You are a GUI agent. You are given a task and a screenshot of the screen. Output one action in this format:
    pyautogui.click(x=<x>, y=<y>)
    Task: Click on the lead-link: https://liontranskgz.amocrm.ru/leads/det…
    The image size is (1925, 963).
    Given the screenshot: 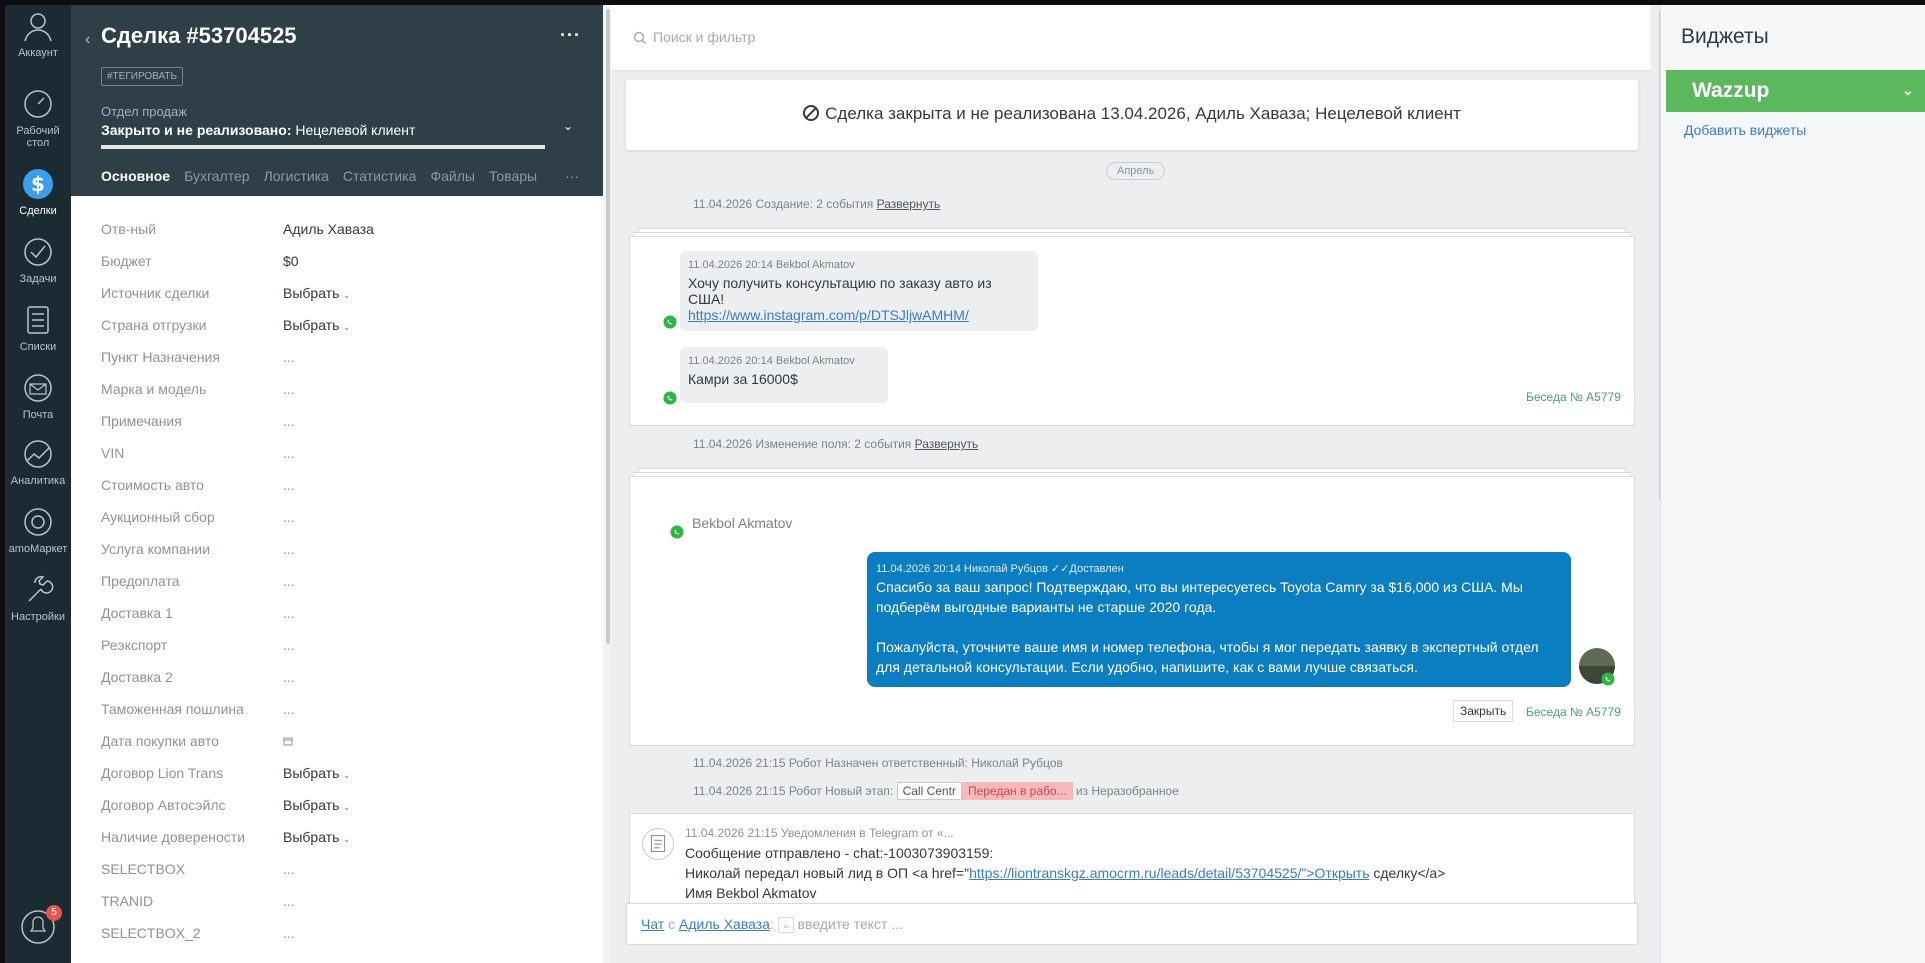 What is the action you would take?
    pyautogui.click(x=1169, y=873)
    